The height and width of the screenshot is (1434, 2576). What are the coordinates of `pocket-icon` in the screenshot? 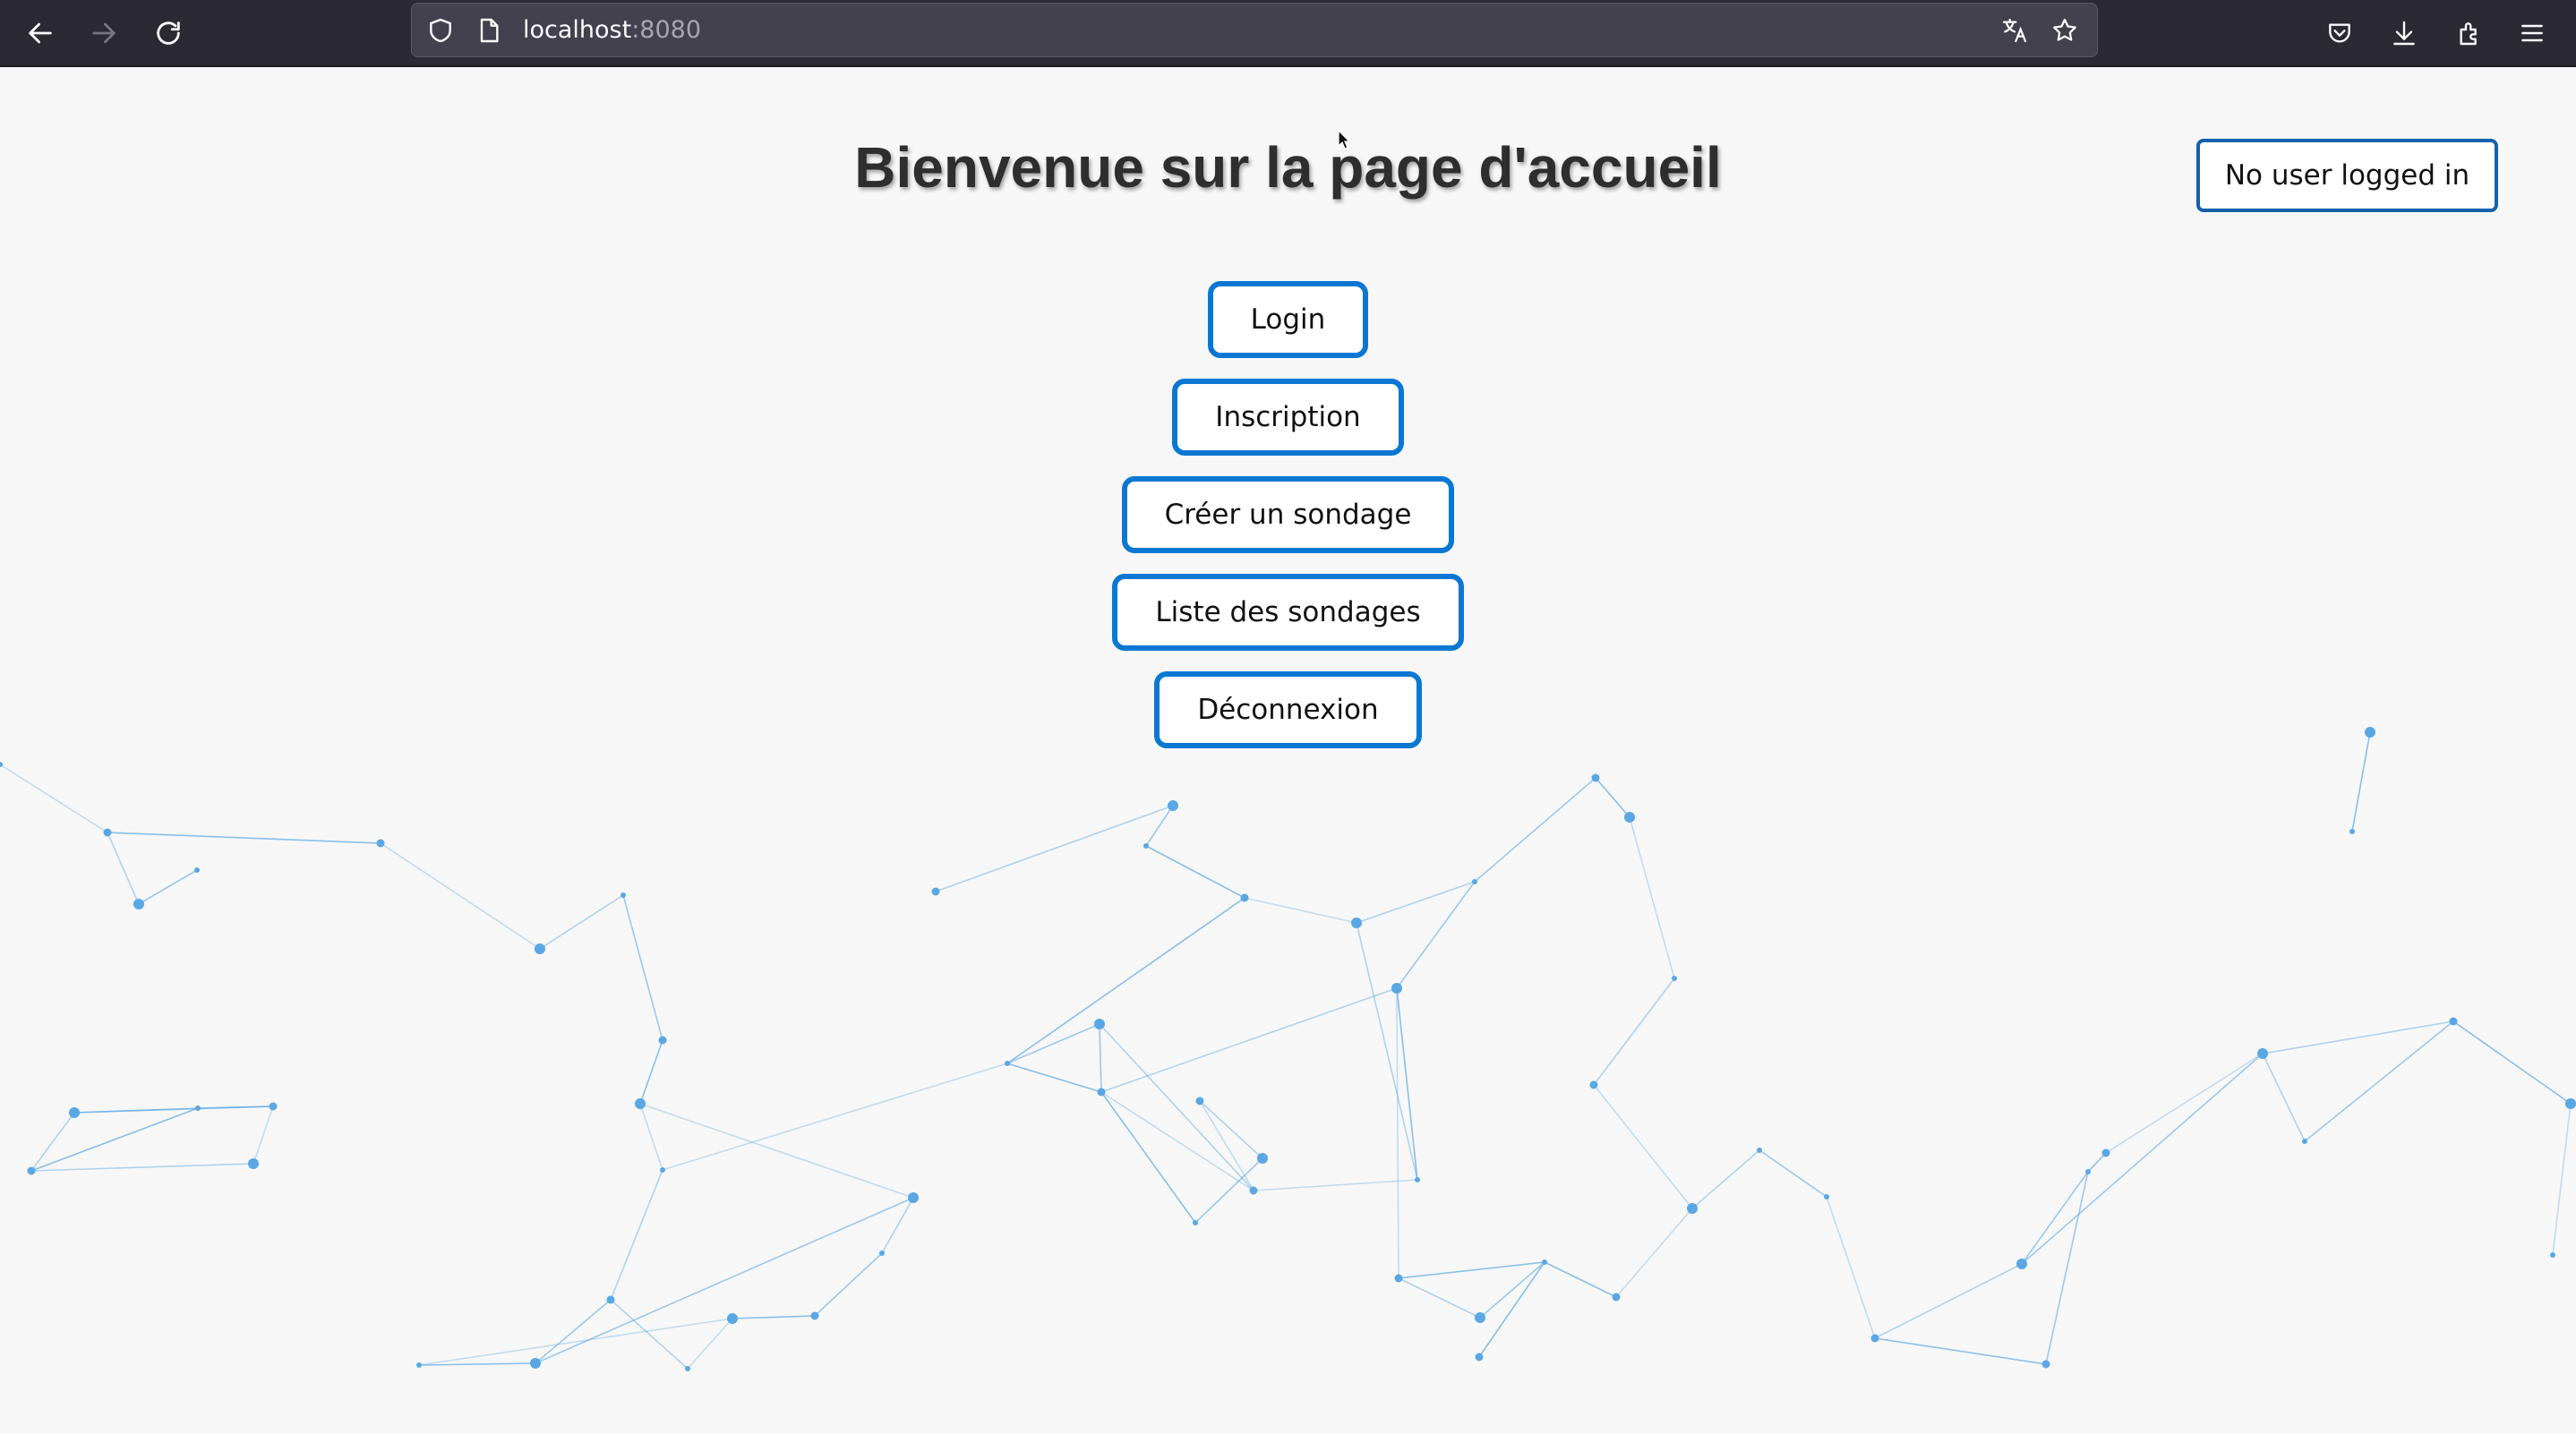 It's located at (2339, 33).